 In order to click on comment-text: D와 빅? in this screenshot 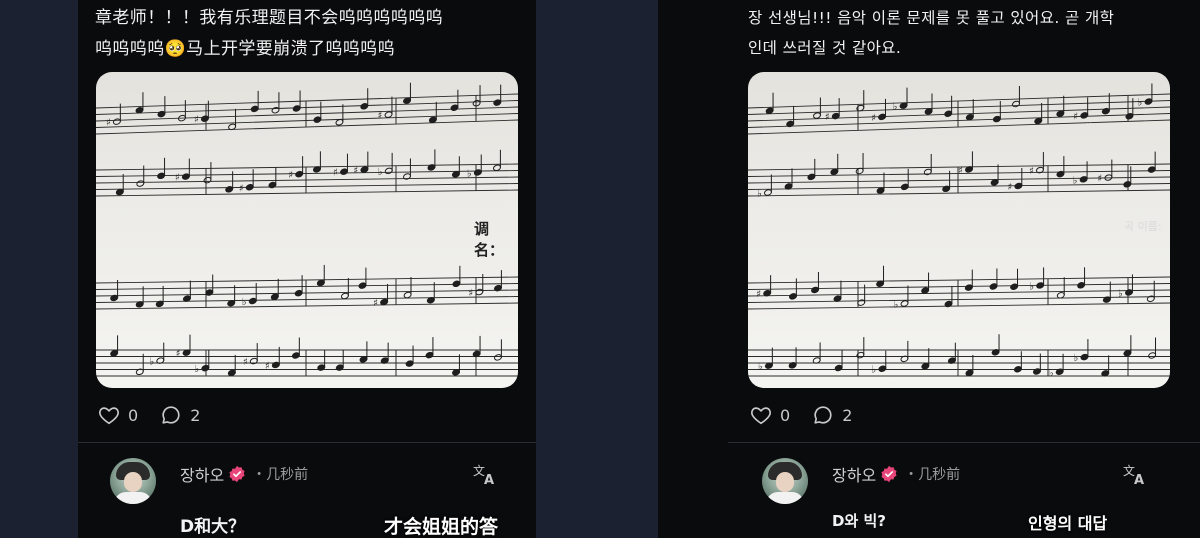, I will do `click(859, 521)`.